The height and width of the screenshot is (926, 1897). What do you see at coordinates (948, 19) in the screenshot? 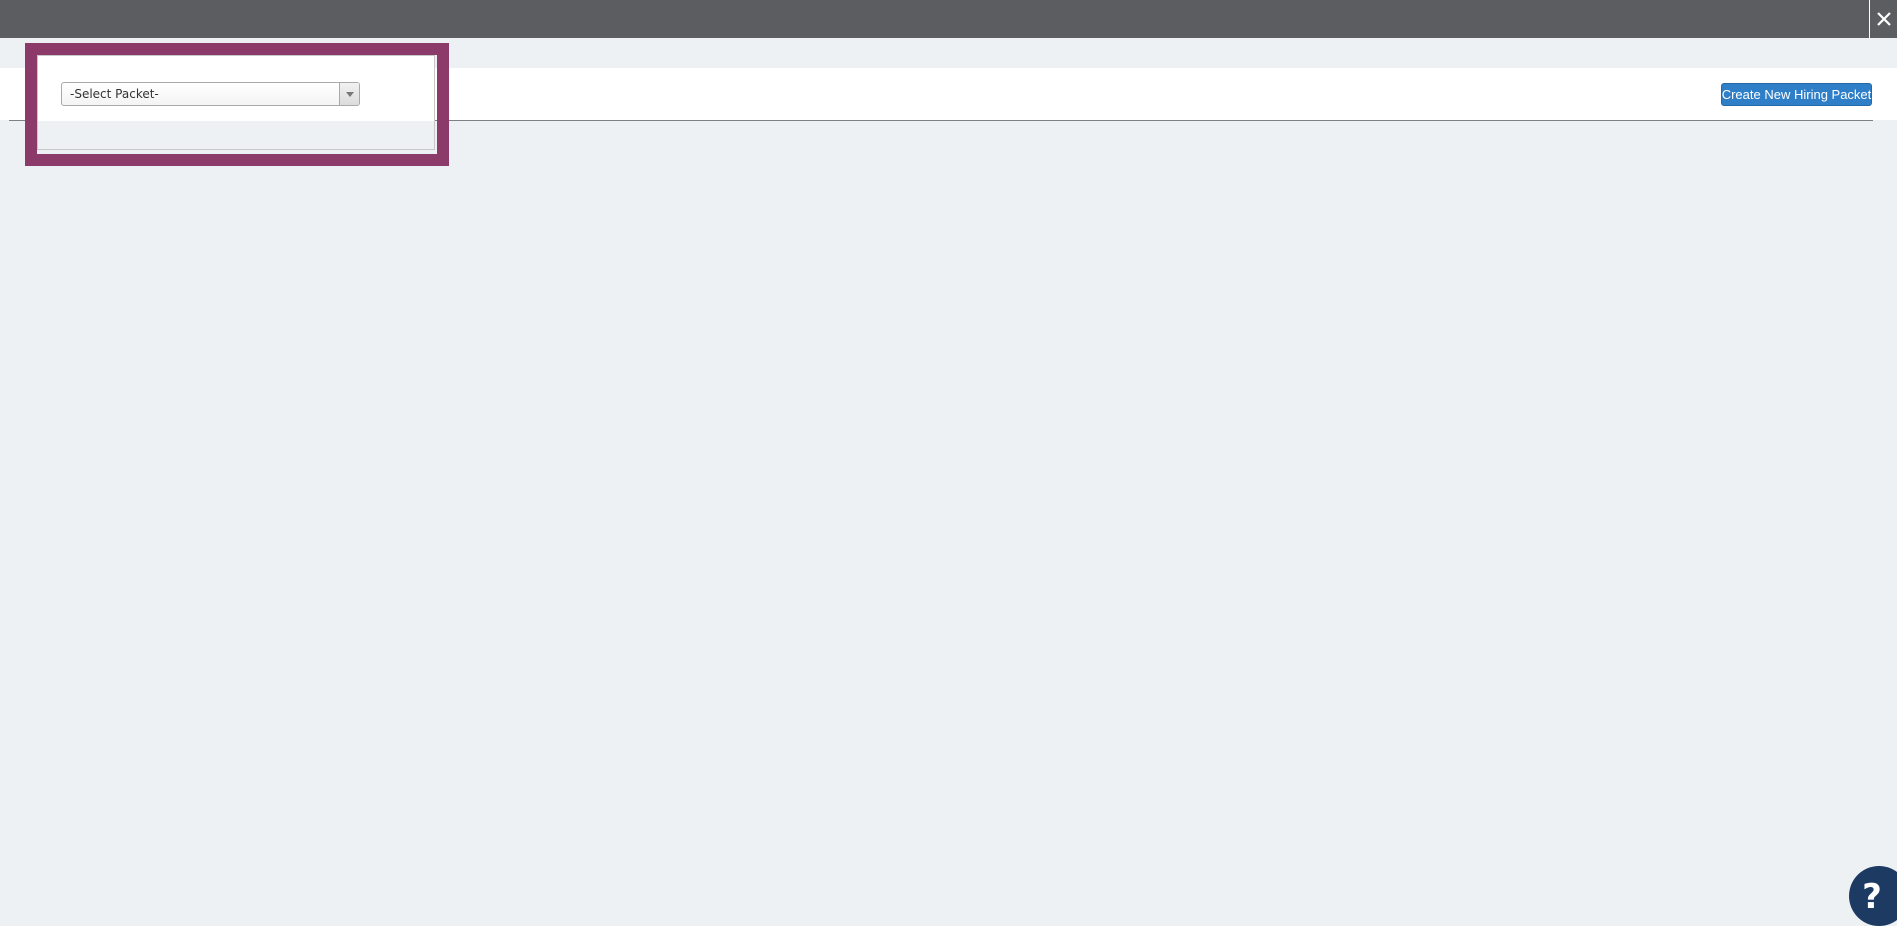
I see `top-bar` at bounding box center [948, 19].